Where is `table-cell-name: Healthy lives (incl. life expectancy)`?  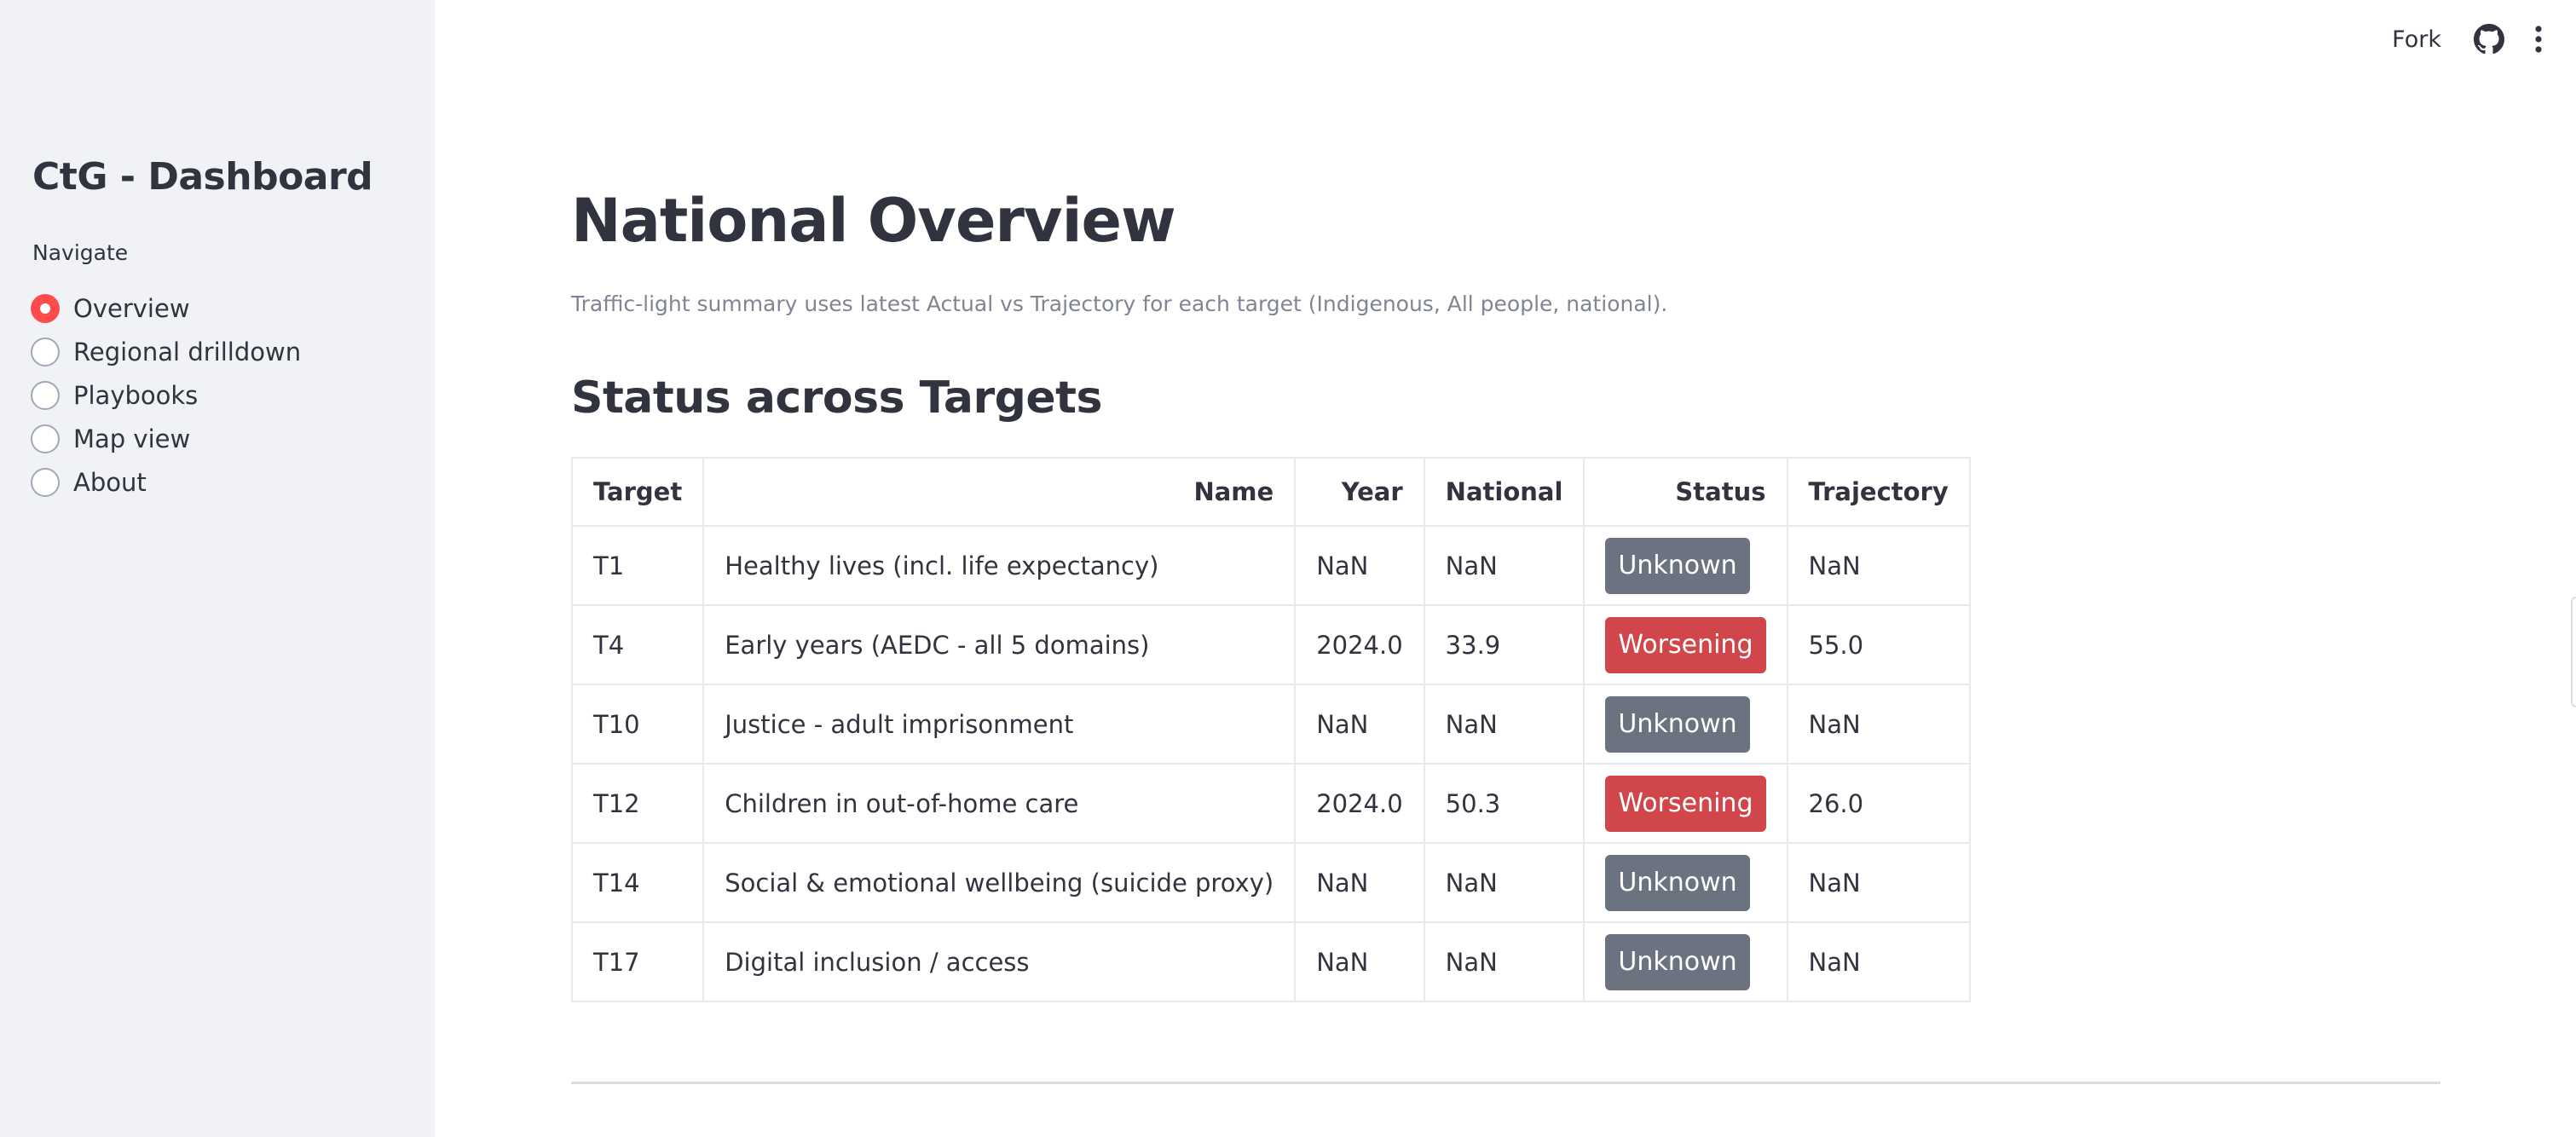
table-cell-name: Healthy lives (incl. life expectancy) is located at coordinates (999, 565).